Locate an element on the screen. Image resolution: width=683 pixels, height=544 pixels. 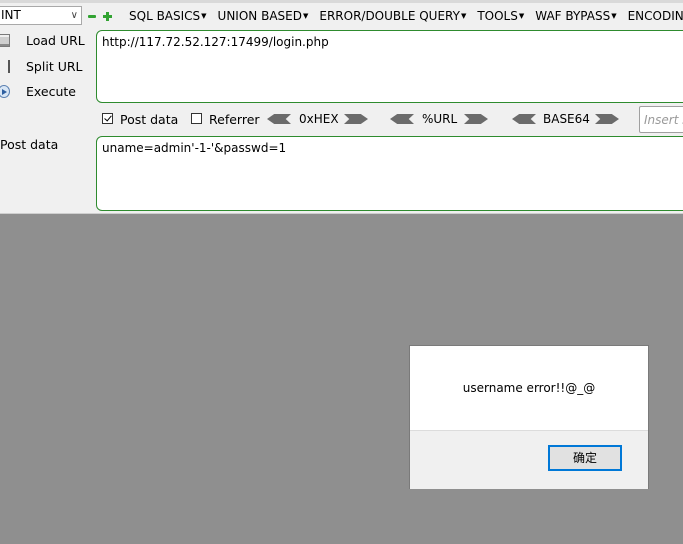
alert-message: username error!!@_@ is located at coordinates (529, 388).